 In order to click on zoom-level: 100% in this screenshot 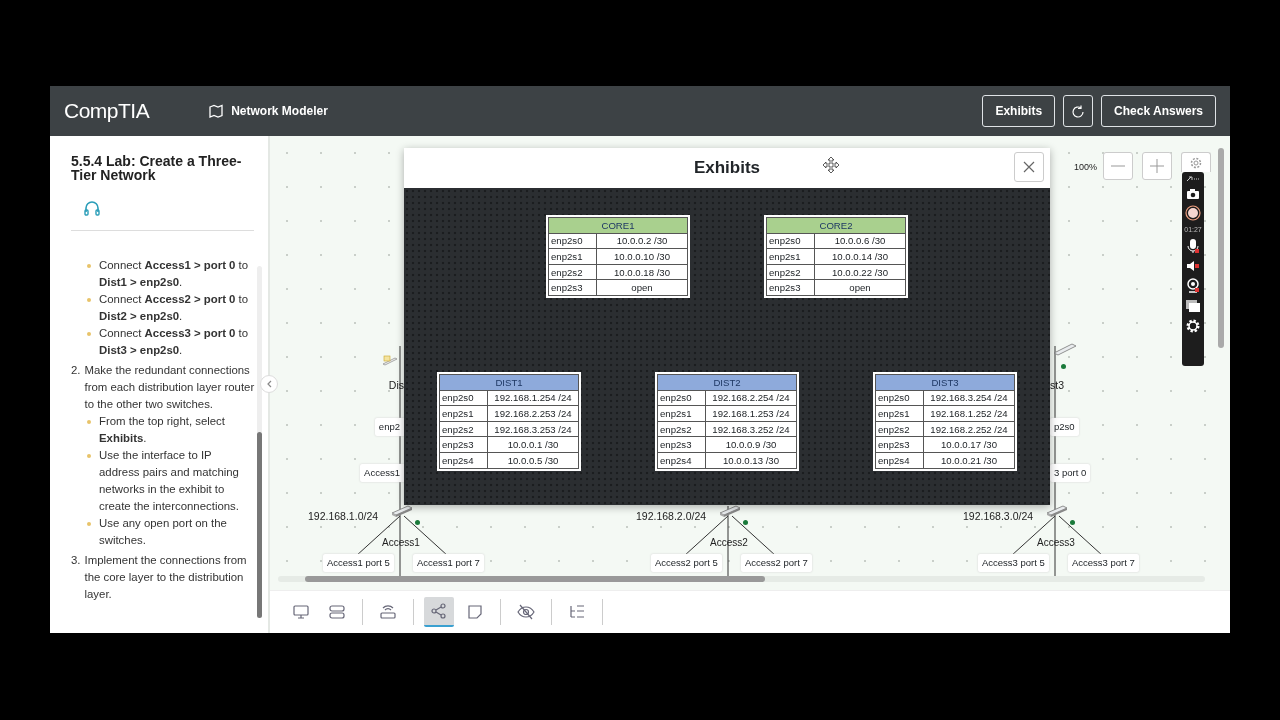, I will do `click(1086, 167)`.